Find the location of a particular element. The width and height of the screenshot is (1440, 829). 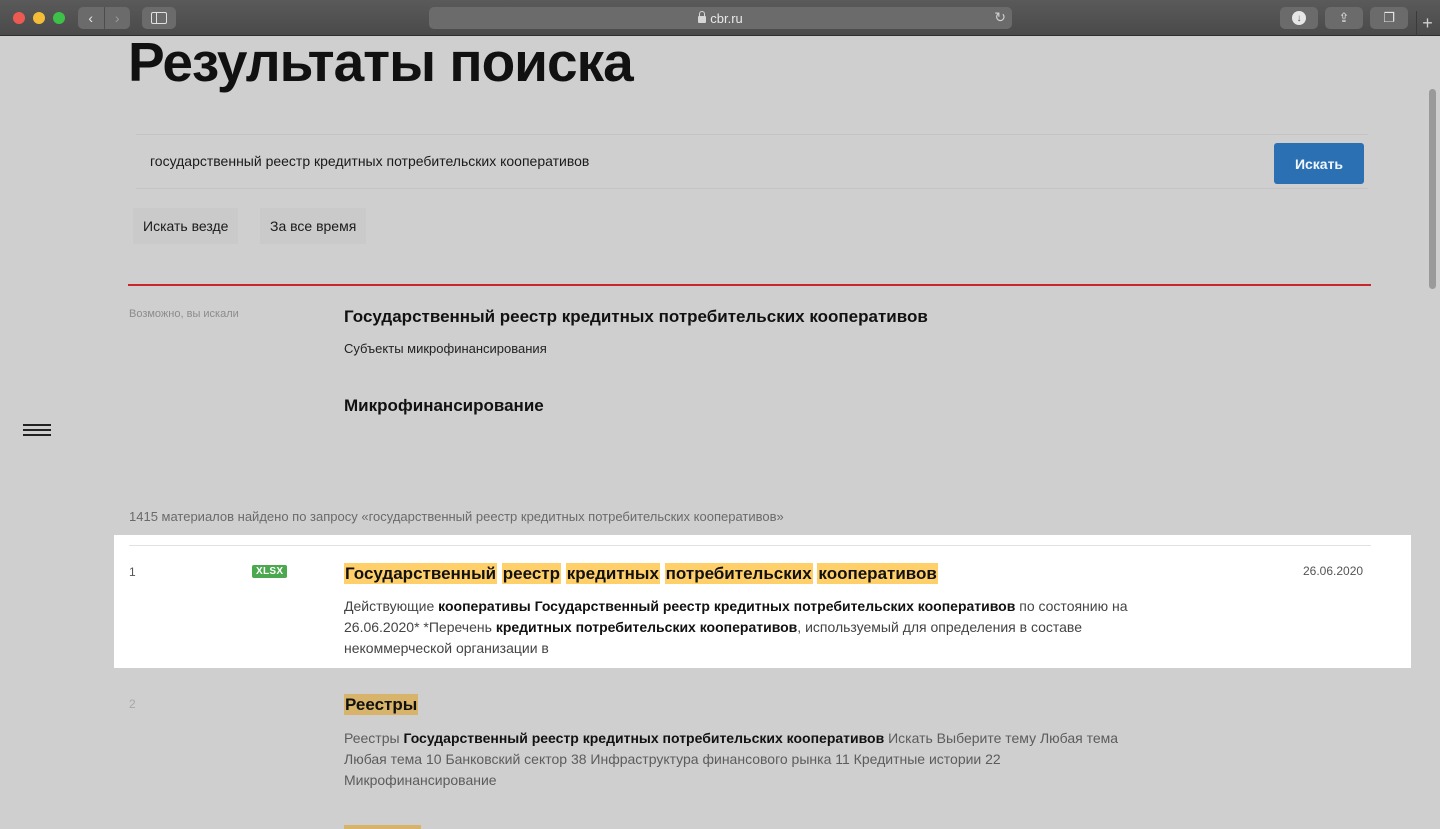

minimize-window-button is located at coordinates (39, 18).